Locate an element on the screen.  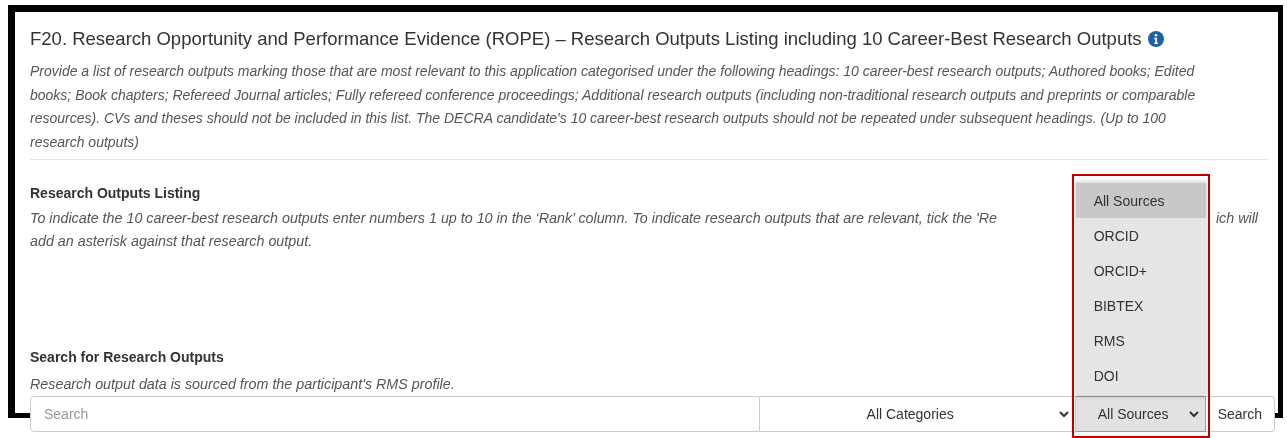
instruction-text: To indicate the 10 career-best research outputs enter numbers 1 up to 10 in the ‘Rank’ column. To indicate research outputs that are relevant, tick the 'Re is located at coordinates (513, 218).